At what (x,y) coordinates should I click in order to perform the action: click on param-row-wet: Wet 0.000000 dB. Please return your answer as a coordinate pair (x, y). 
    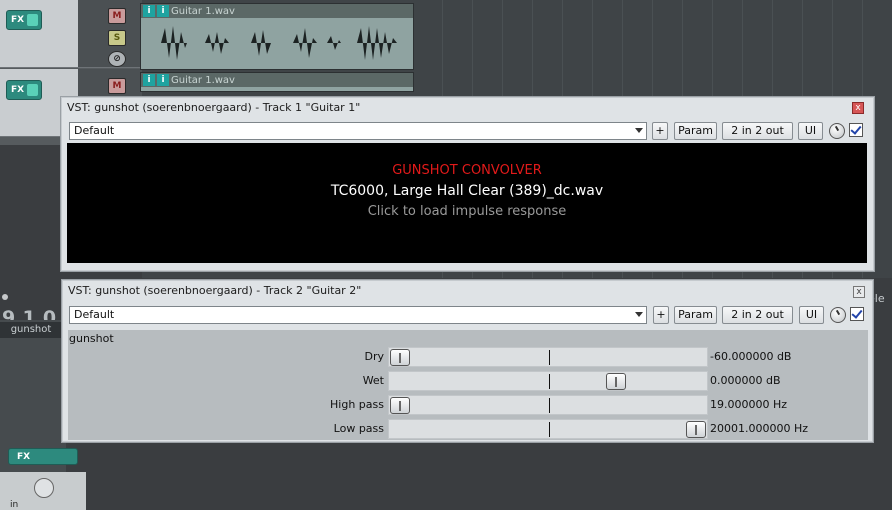
    Looking at the image, I should click on (468, 381).